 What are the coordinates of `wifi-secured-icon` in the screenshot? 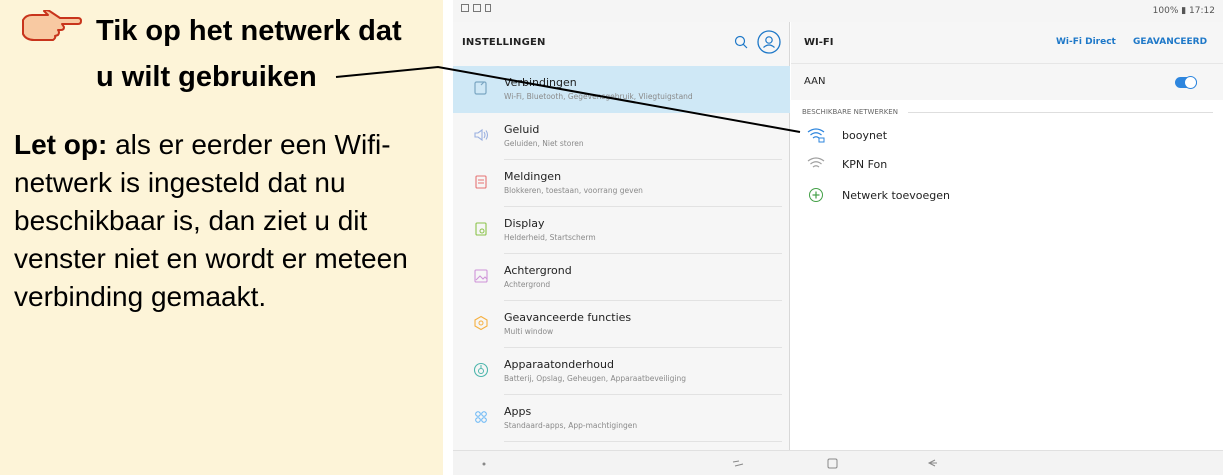 It's located at (816, 135).